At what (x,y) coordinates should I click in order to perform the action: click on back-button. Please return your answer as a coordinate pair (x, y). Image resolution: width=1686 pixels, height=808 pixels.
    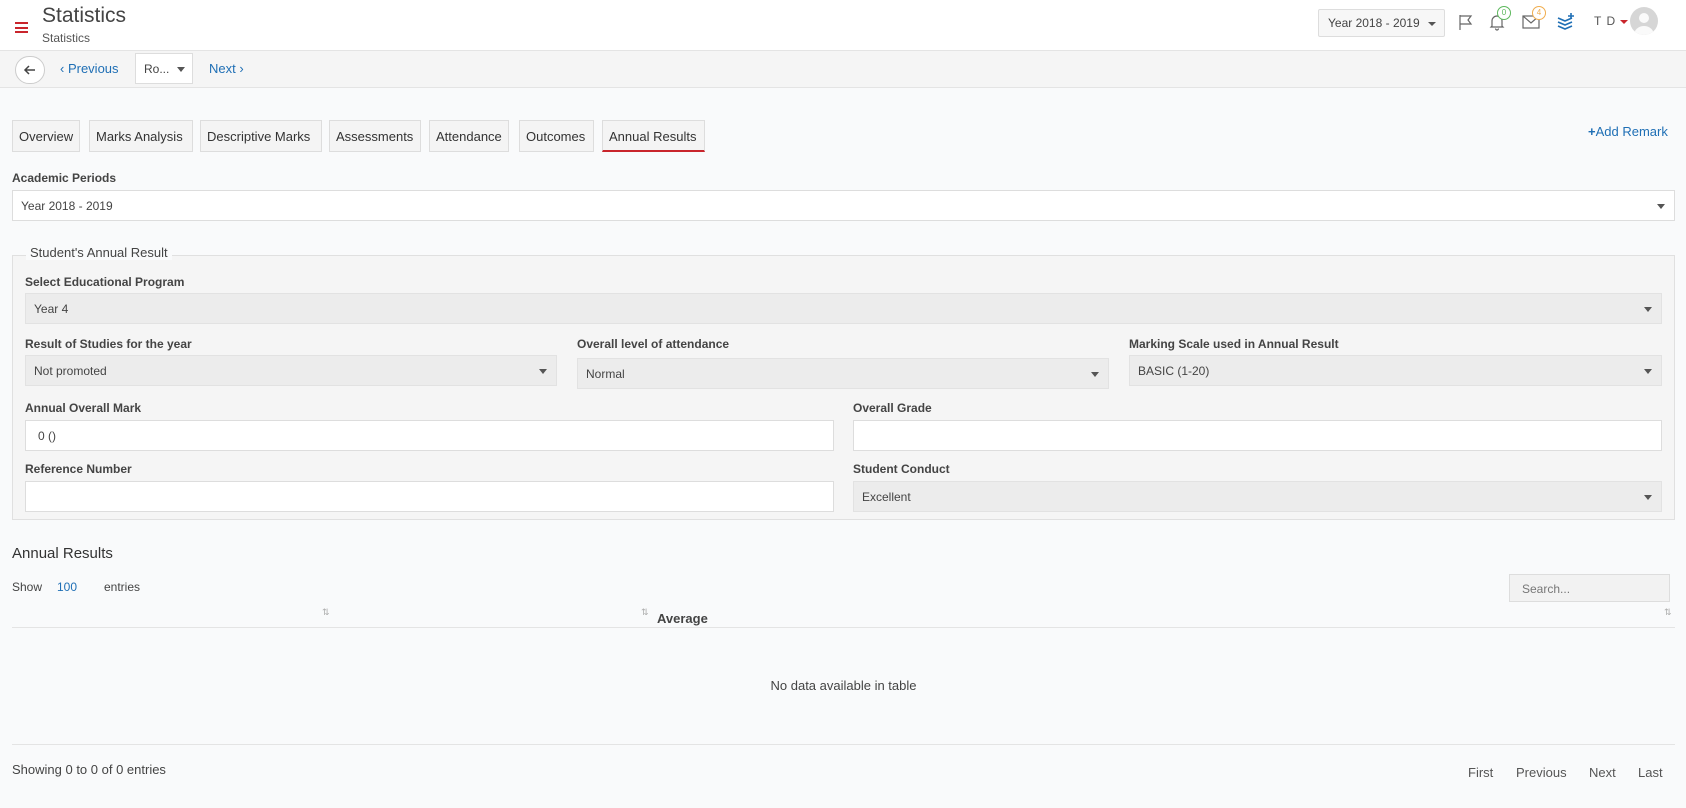
    Looking at the image, I should click on (30, 70).